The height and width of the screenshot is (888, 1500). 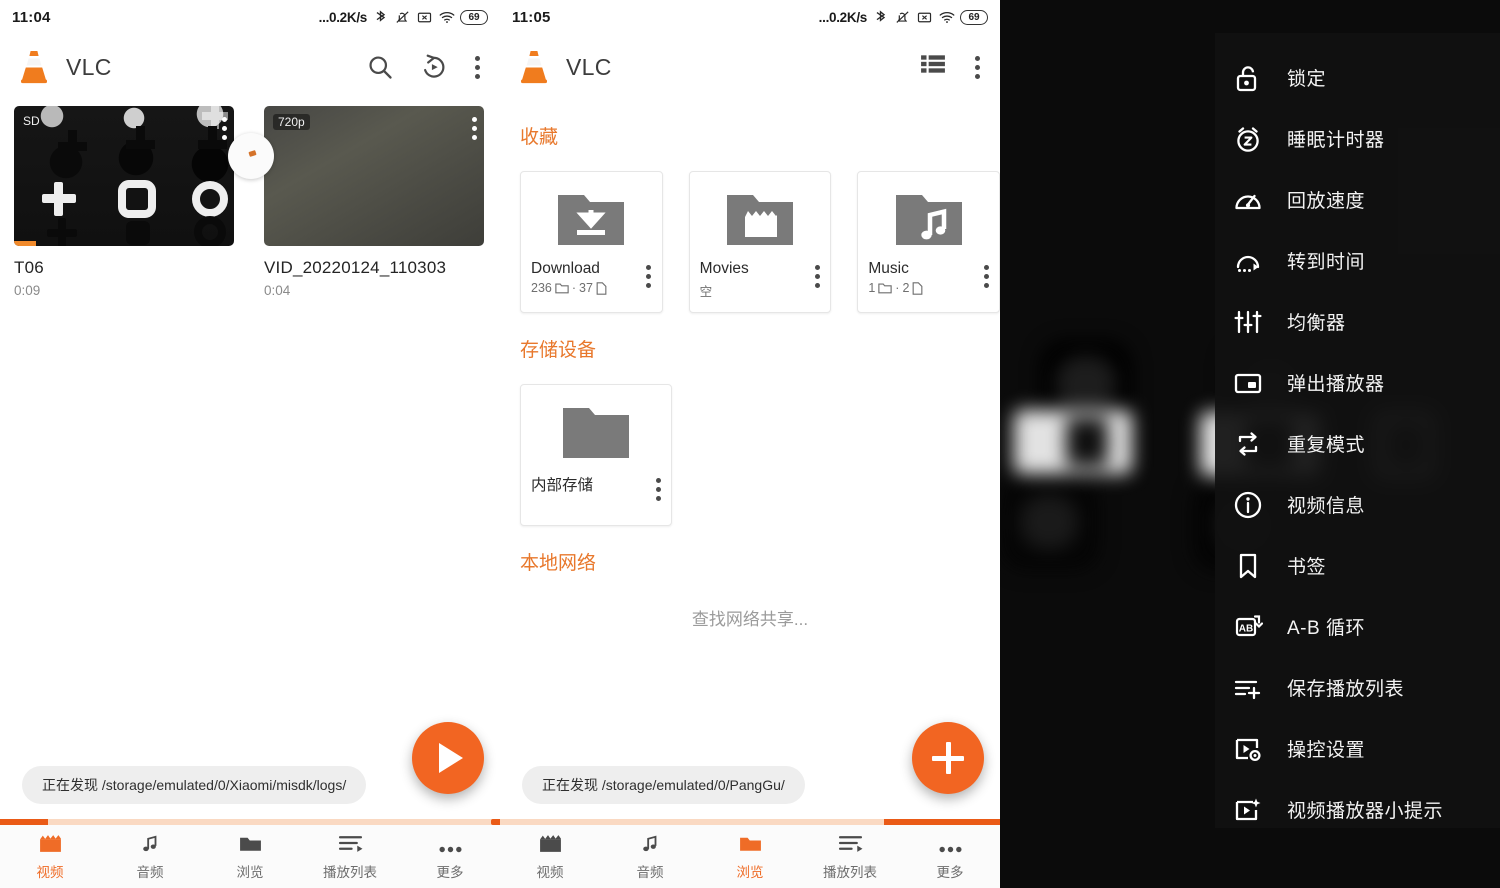 What do you see at coordinates (946, 17) in the screenshot?
I see `wifi-icon` at bounding box center [946, 17].